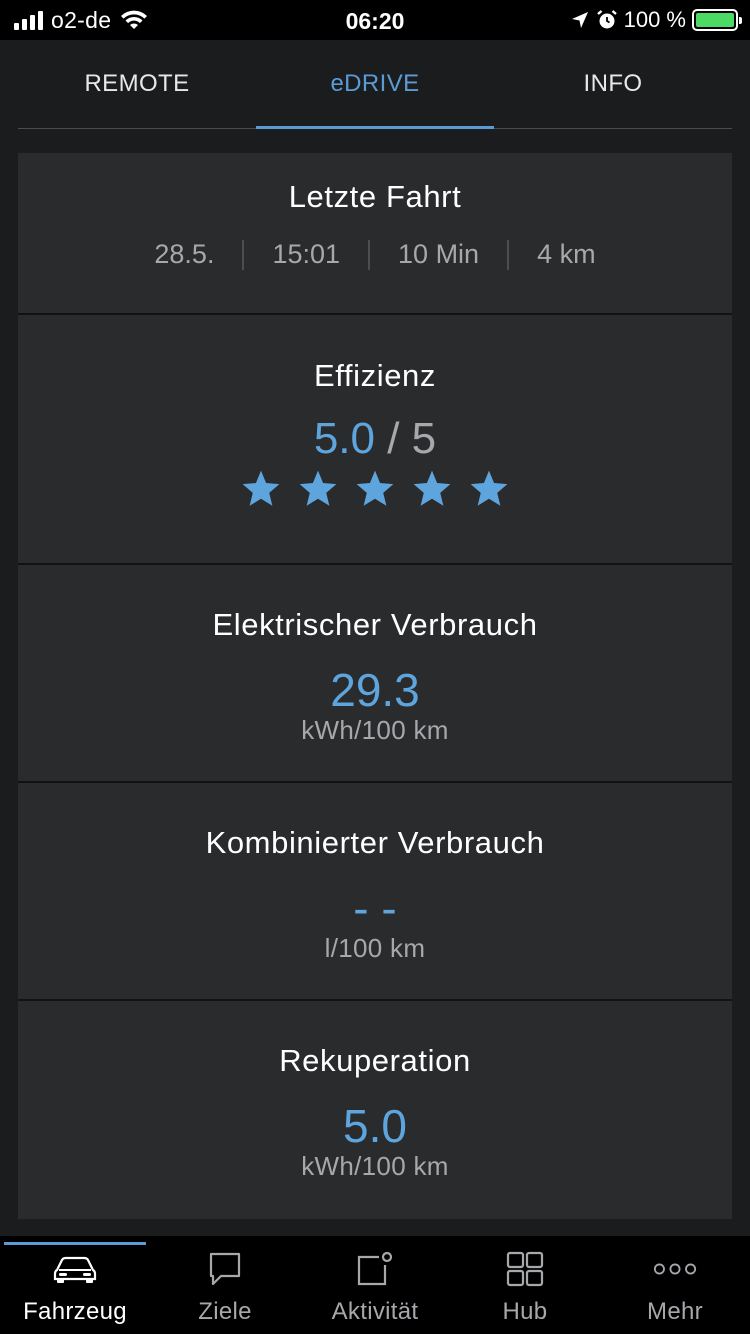 The height and width of the screenshot is (1334, 750). I want to click on tab-edrive: eDRIVE, so click(375, 84).